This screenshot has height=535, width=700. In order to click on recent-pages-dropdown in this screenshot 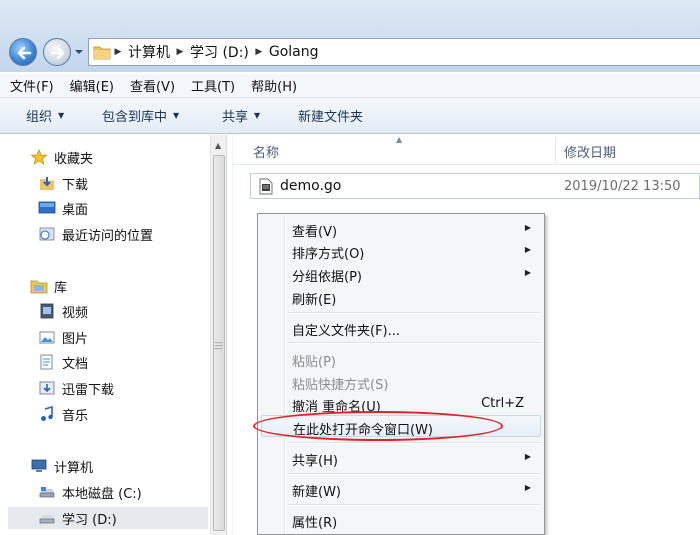, I will do `click(79, 52)`.